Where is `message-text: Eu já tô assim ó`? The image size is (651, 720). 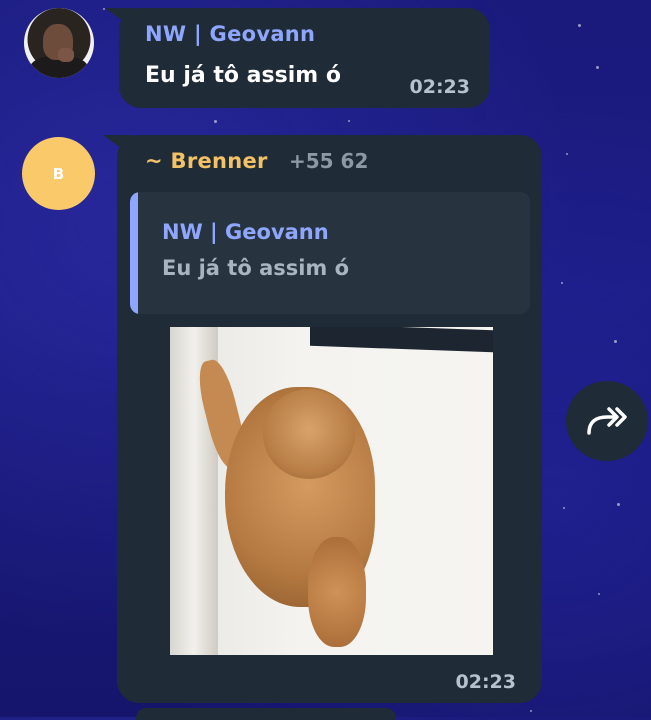 message-text: Eu já tô assim ó is located at coordinates (243, 75).